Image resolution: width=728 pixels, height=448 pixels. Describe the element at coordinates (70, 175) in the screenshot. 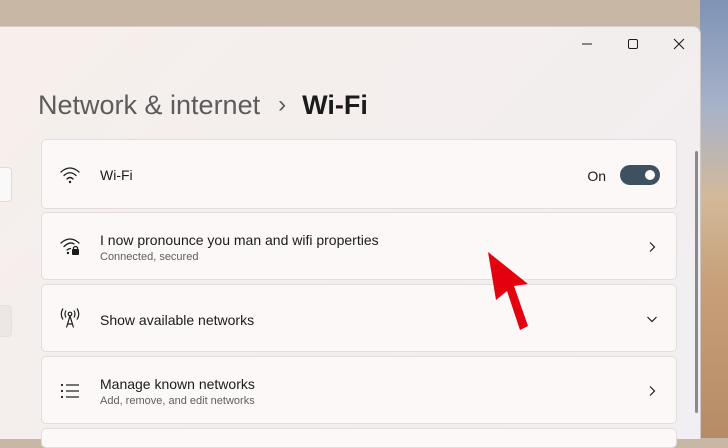

I see `wifi-icon` at that location.